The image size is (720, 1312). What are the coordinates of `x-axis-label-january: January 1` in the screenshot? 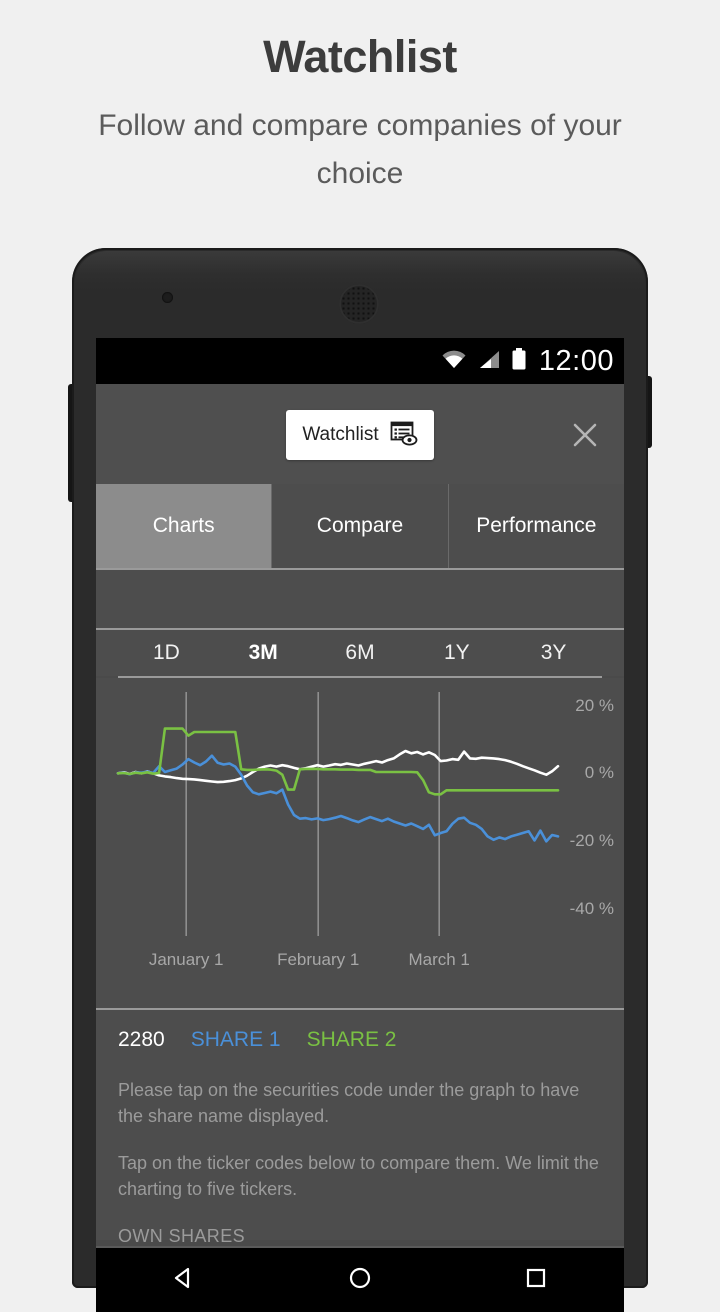 It's located at (186, 959).